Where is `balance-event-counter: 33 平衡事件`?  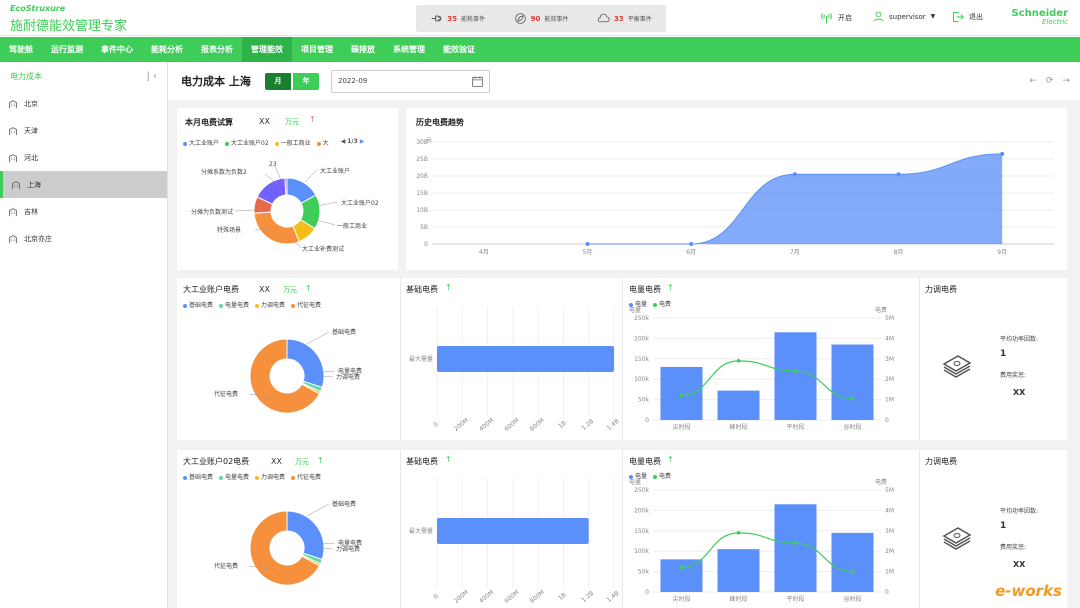
balance-event-counter: 33 平衡事件 is located at coordinates (624, 18).